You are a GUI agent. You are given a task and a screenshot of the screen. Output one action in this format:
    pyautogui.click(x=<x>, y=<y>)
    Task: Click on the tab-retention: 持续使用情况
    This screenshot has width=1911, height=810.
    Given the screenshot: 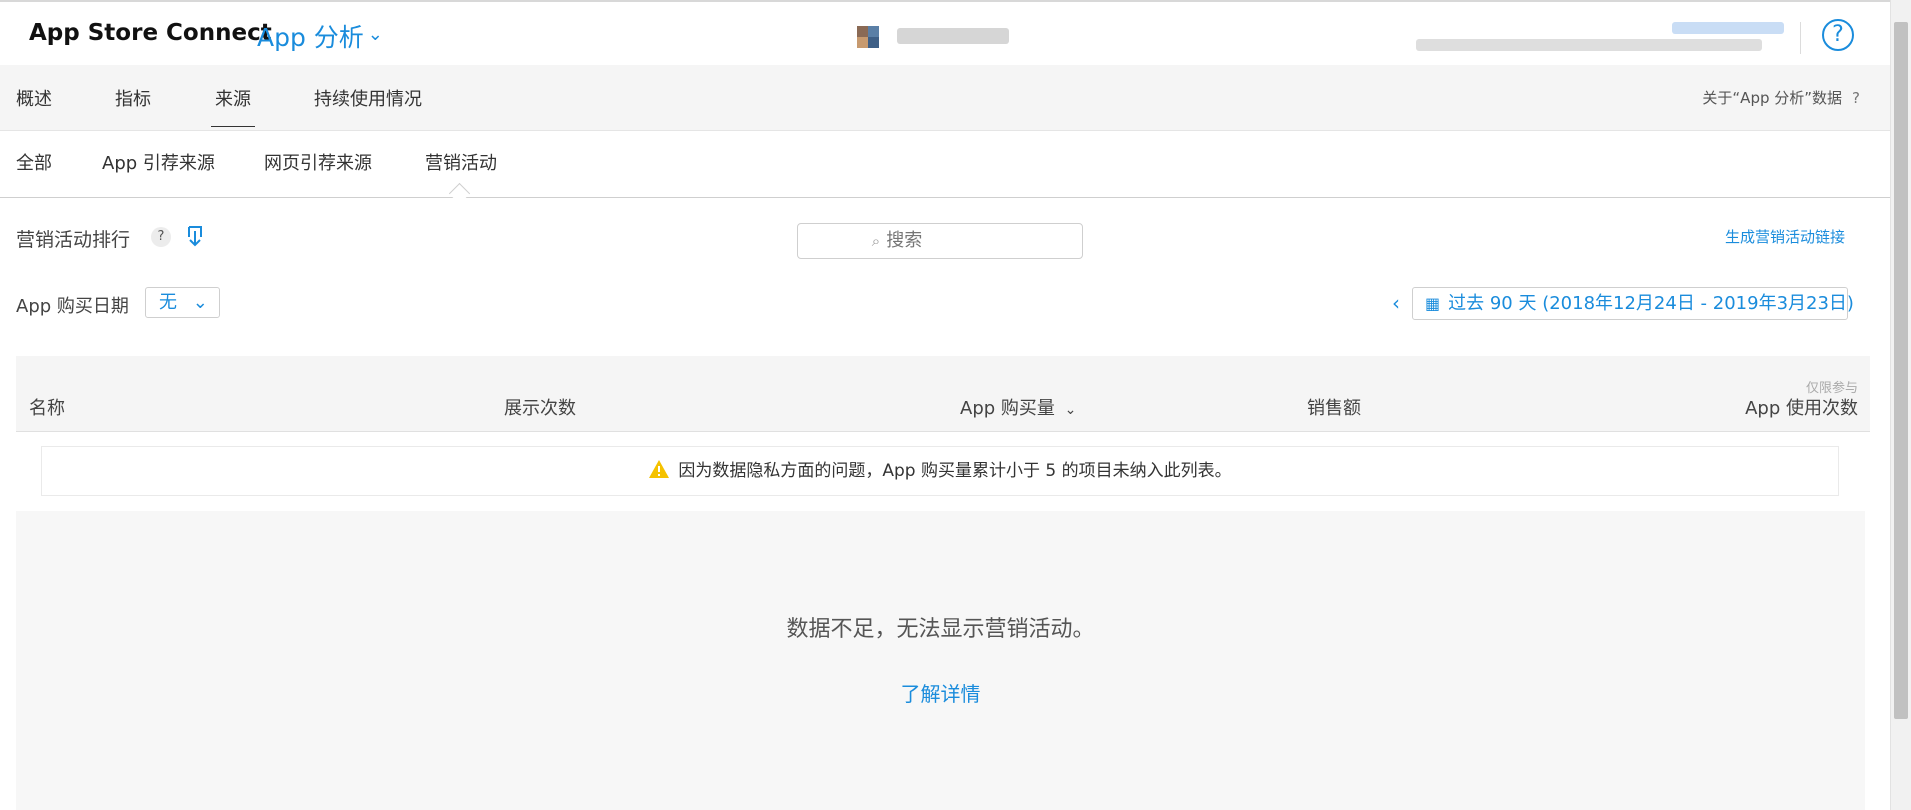 What is the action you would take?
    pyautogui.click(x=368, y=98)
    